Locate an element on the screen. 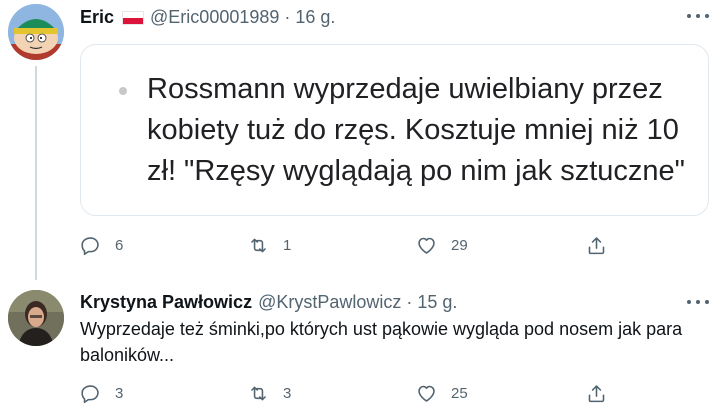 The image size is (715, 419). author-name: Eric is located at coordinates (97, 17).